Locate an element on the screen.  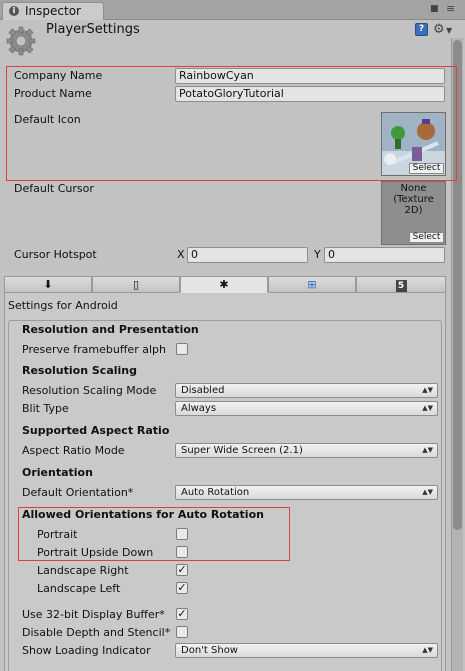
inspector-tabbar: i Inspector ■ ≡ is located at coordinates (232, 10).